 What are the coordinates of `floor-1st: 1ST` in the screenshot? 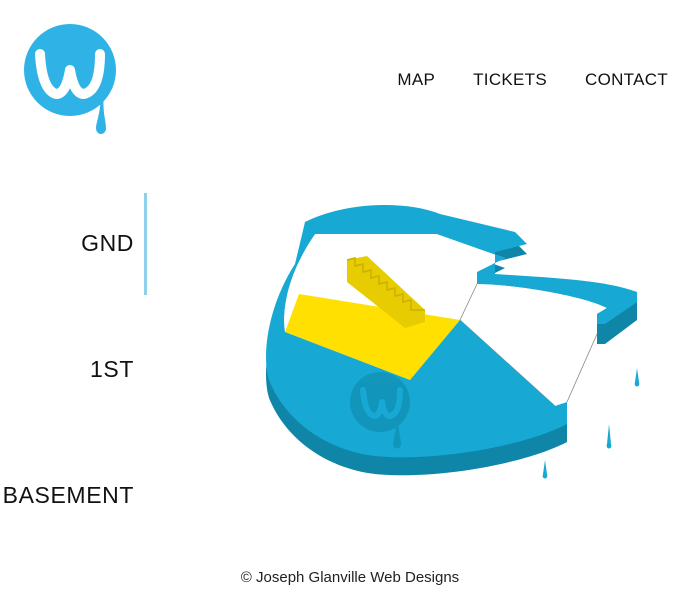 It's located at (112, 369).